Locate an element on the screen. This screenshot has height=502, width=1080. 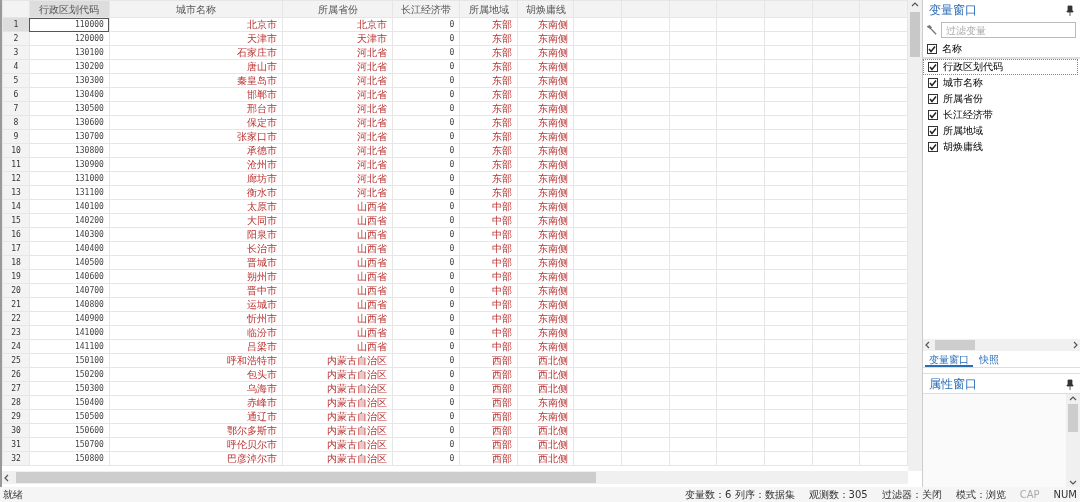
table-cell: 140200 is located at coordinates (69, 220).